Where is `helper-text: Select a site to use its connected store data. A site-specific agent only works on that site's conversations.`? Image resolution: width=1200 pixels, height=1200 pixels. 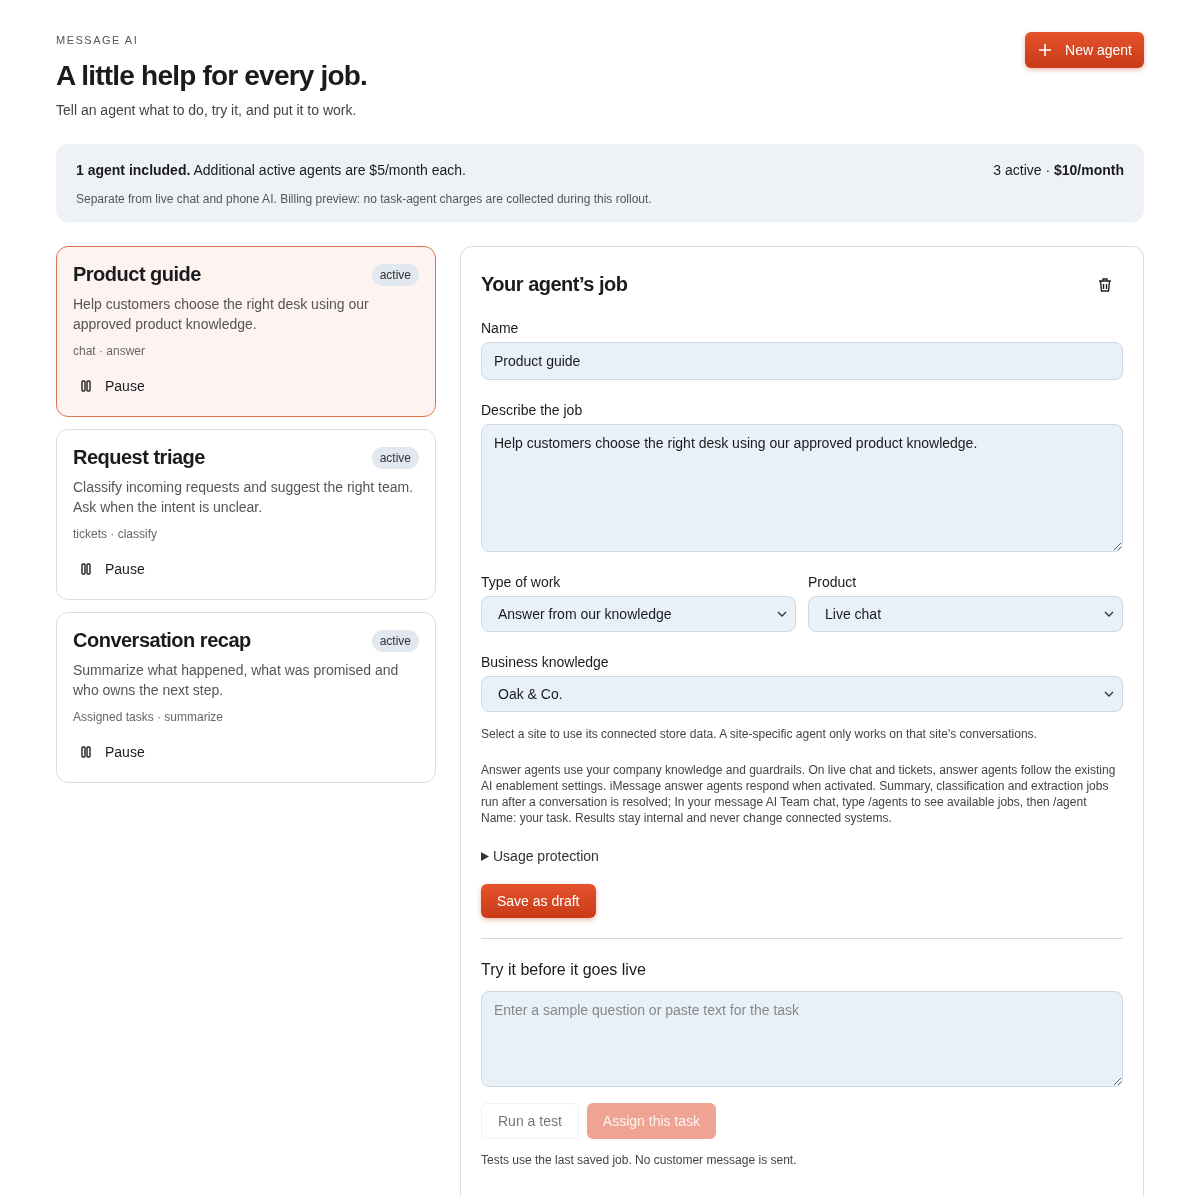
helper-text: Select a site to use its connected store data. A site-specific agent only works on that site's conversations. is located at coordinates (759, 734).